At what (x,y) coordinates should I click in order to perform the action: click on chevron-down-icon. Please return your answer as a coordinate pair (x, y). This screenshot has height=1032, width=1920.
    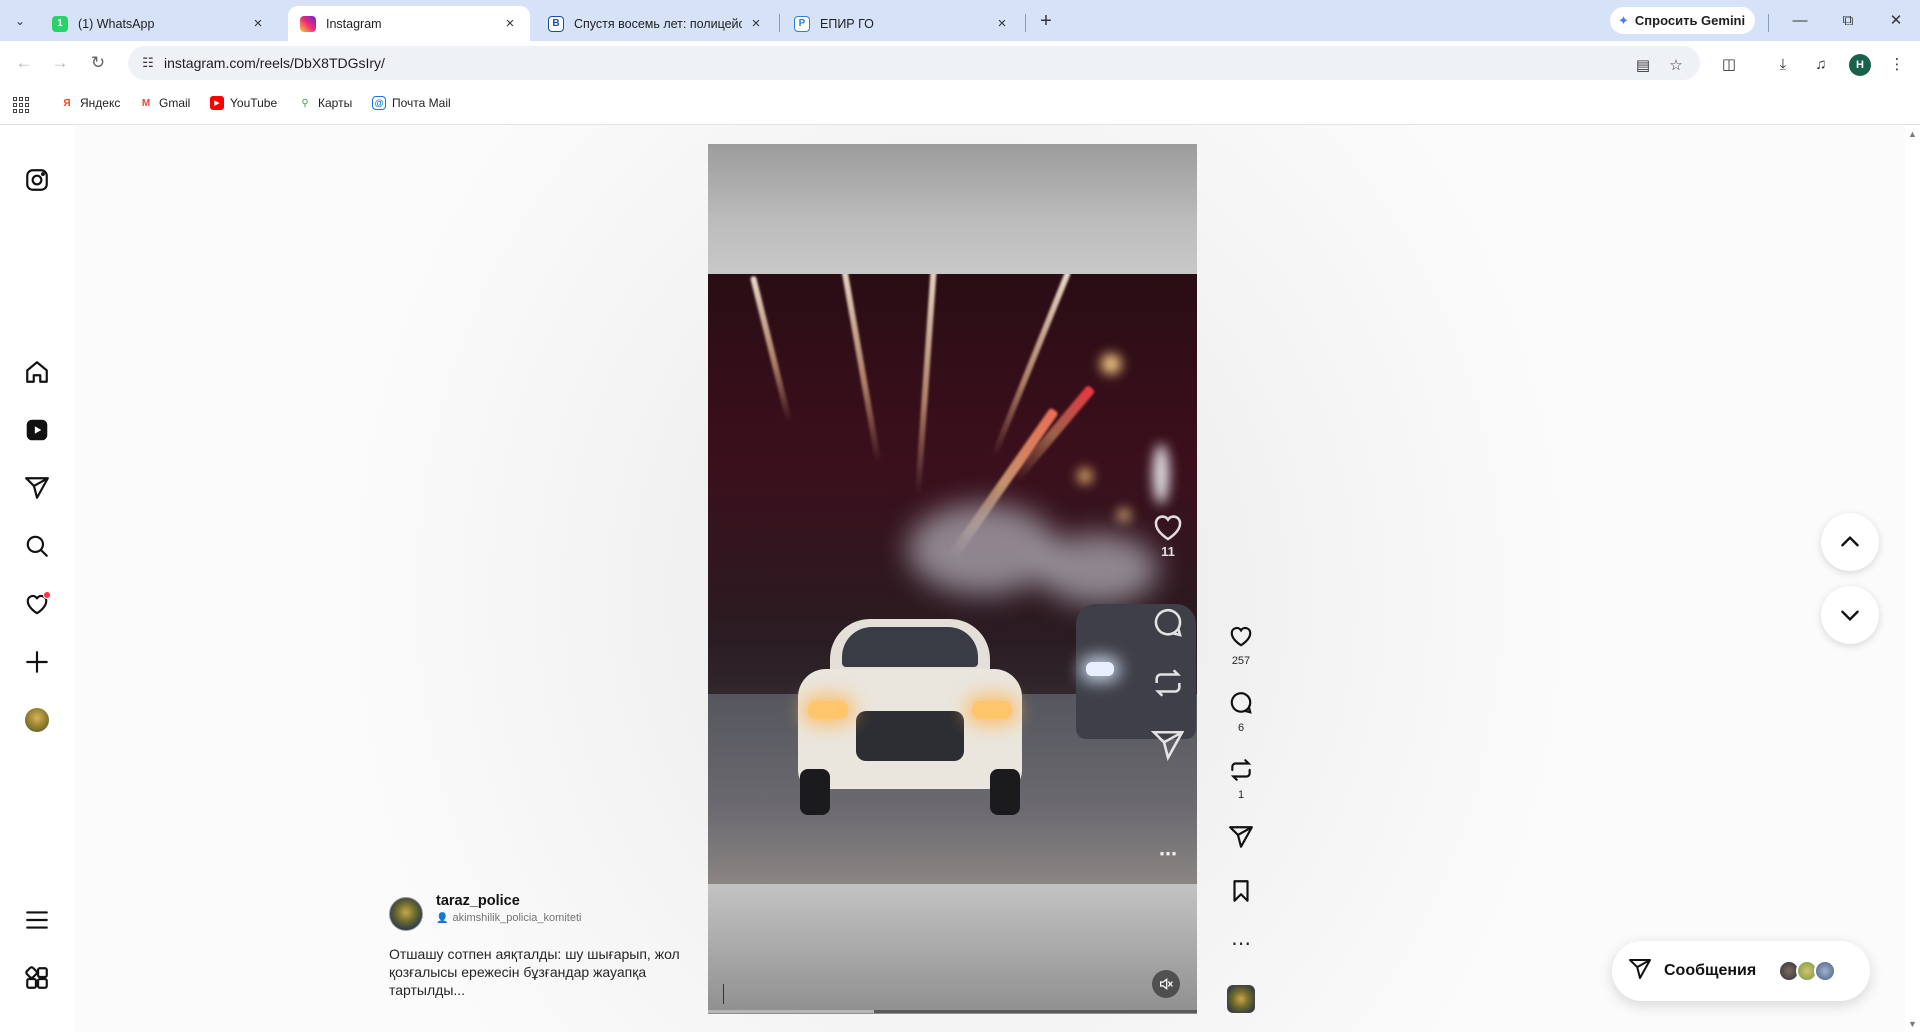
    Looking at the image, I should click on (1850, 616).